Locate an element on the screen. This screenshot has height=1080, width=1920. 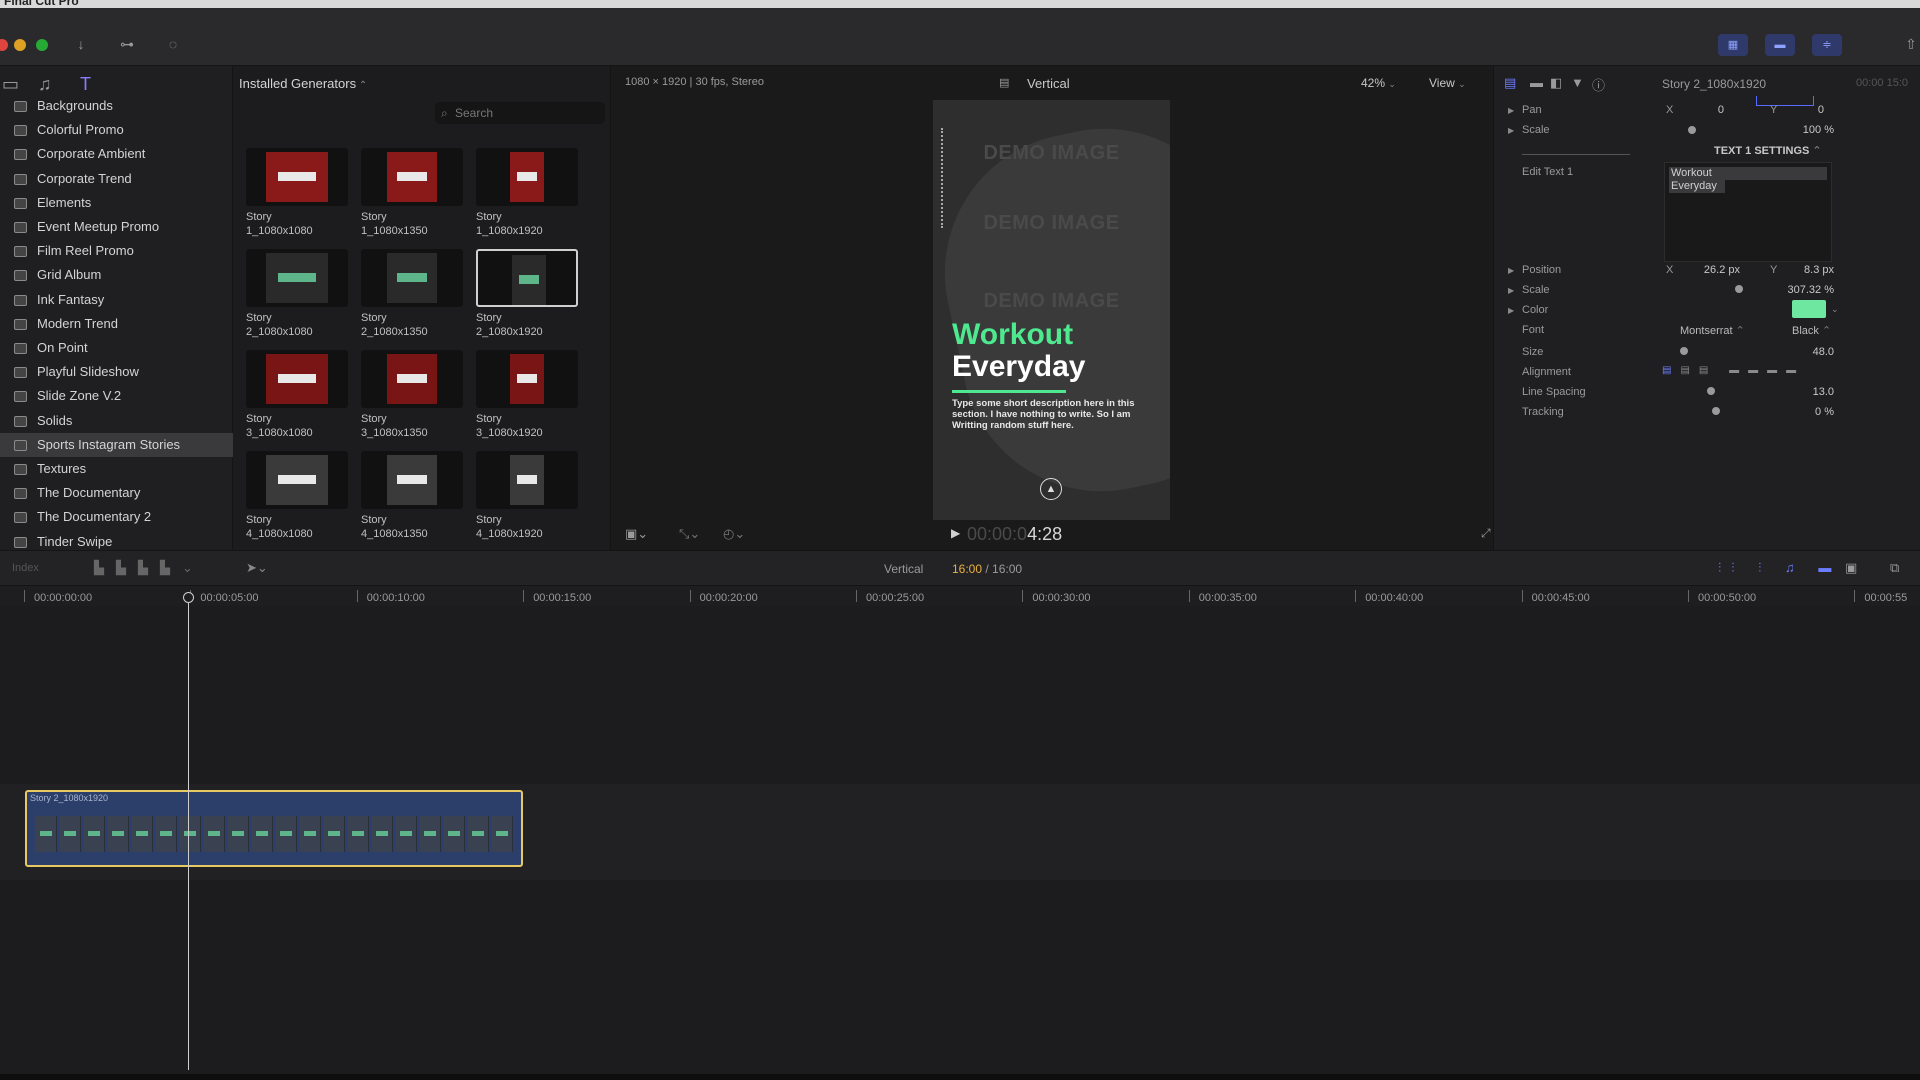
keywords-icon: ⊶ is located at coordinates (127, 46).